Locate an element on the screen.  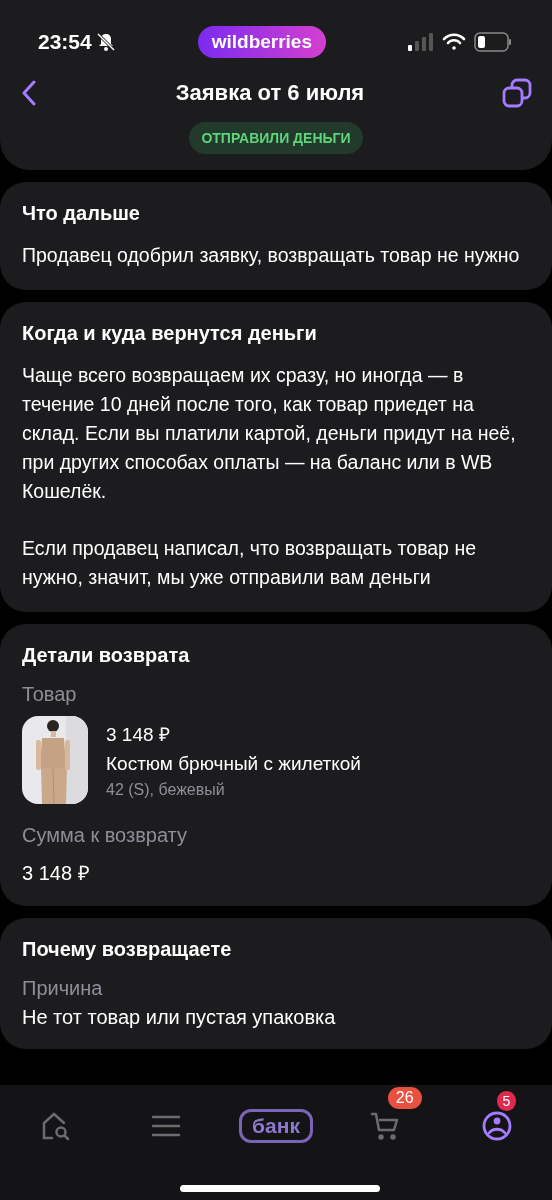
body-text: Если продавец написал, что возвращать товар не нужно, значит, мы уже отправили вам деньги is located at coordinates (249, 563).